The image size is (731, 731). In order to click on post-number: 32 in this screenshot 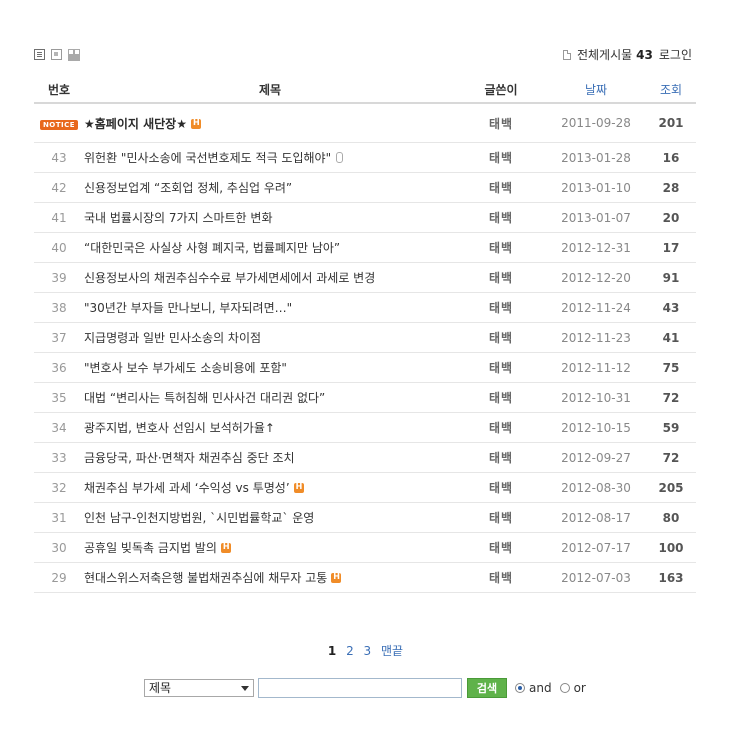, I will do `click(59, 487)`.